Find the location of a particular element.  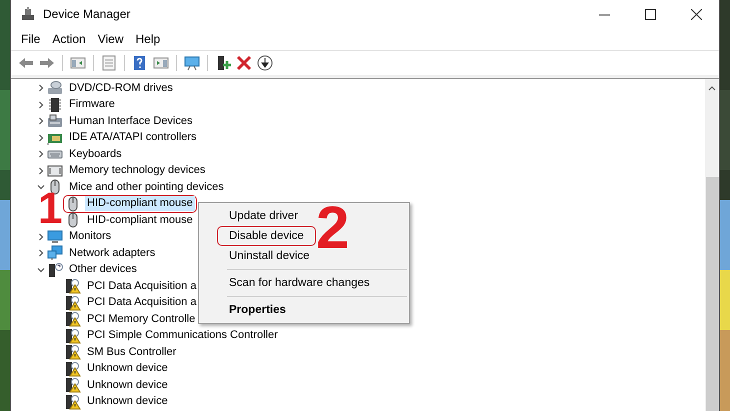

step-number: 1 is located at coordinates (50, 209).